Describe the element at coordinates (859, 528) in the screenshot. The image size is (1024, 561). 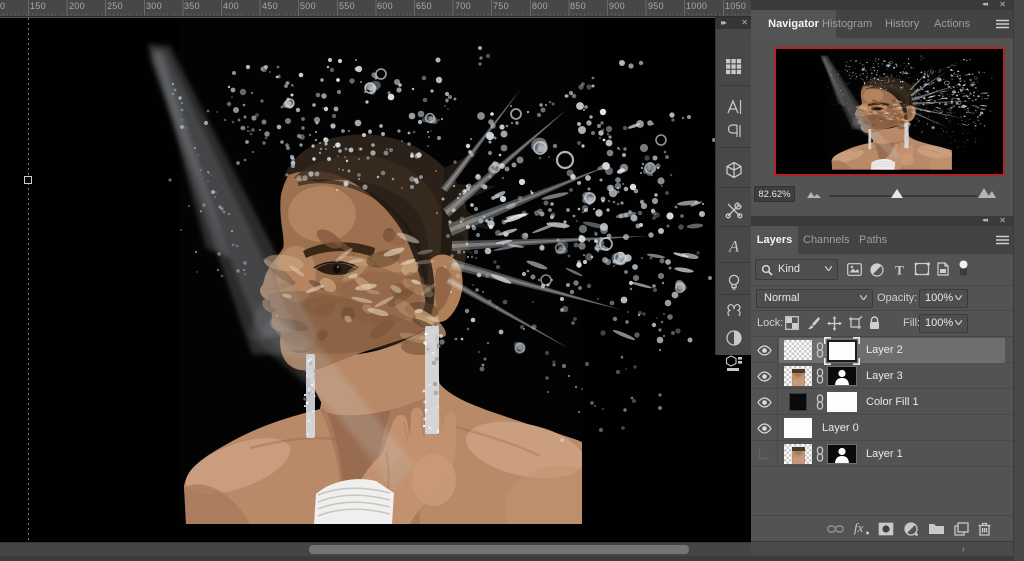
I see `svg-text: fx` at that location.